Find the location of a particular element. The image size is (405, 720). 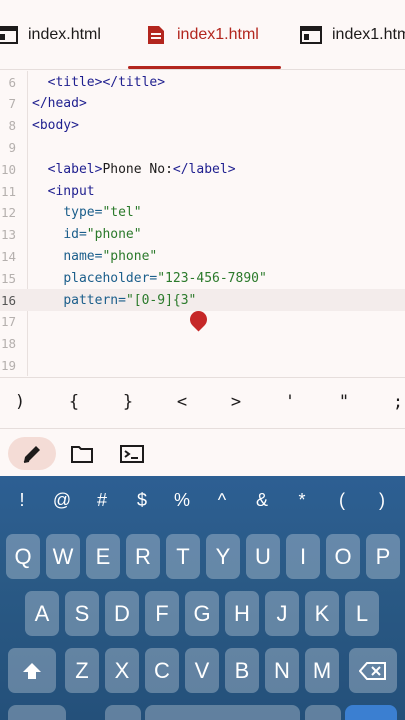

enter-key is located at coordinates (371, 712).